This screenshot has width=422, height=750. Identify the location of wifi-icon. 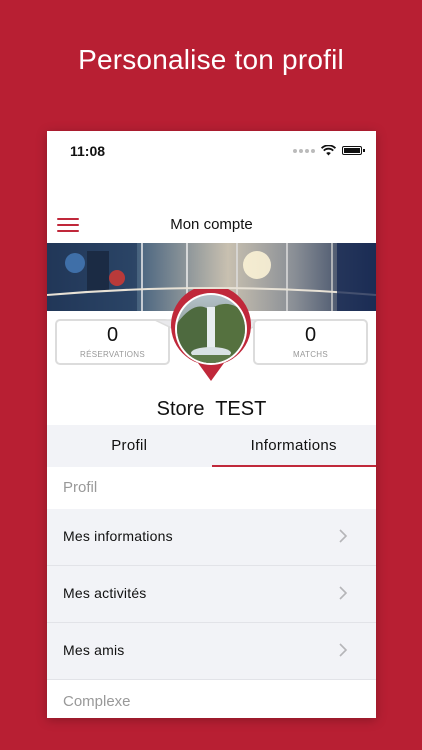
(328, 150).